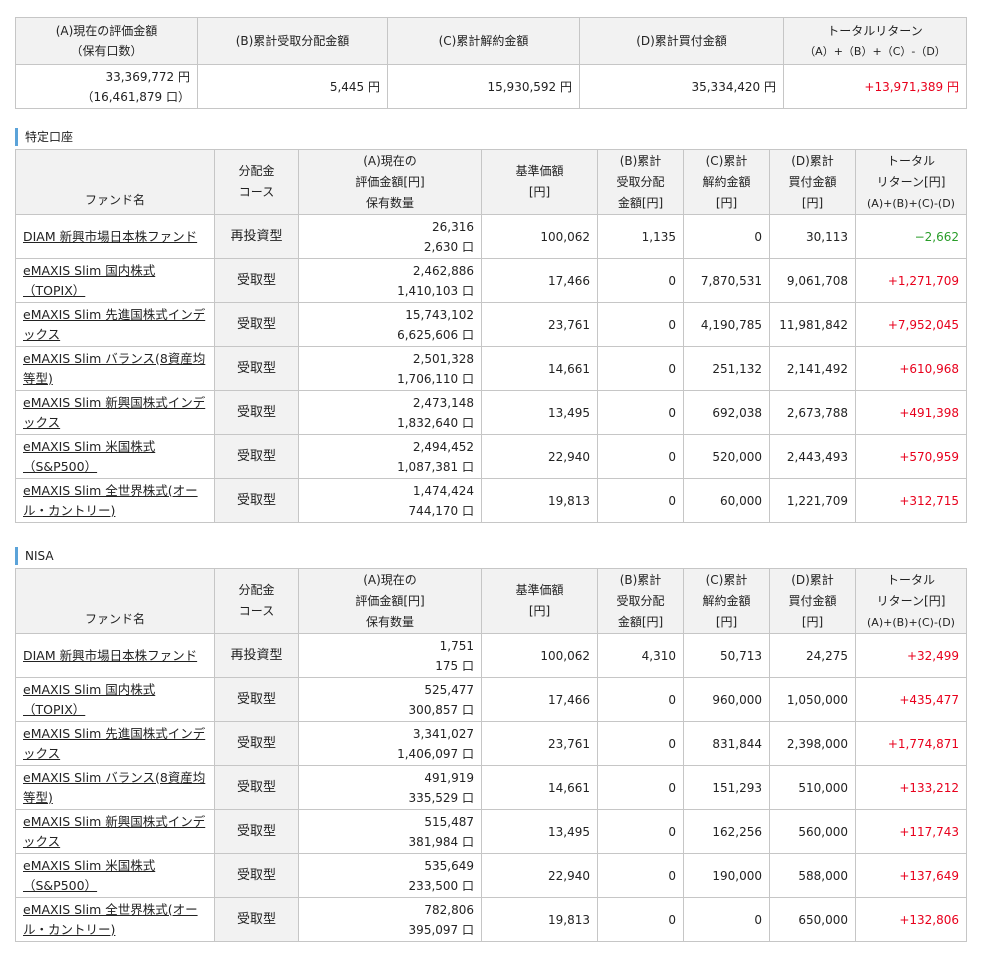  What do you see at coordinates (34, 556) in the screenshot?
I see `section-title-nisa: NISA` at bounding box center [34, 556].